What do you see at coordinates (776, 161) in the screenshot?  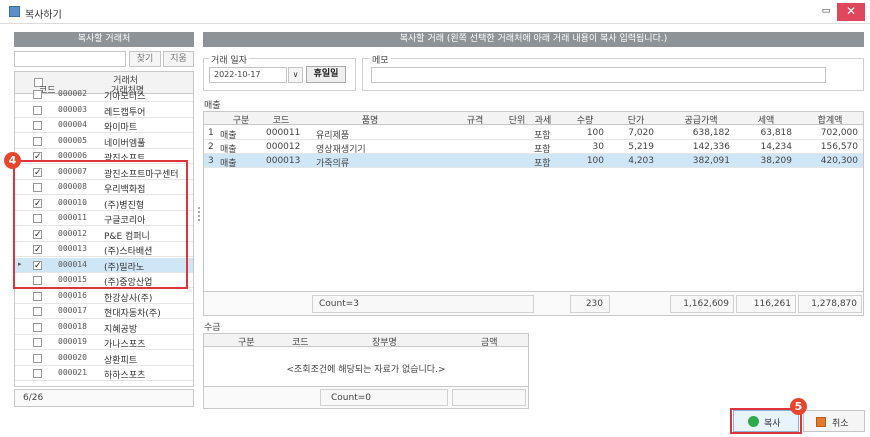 I see `sales-cell-vat: 38,209` at bounding box center [776, 161].